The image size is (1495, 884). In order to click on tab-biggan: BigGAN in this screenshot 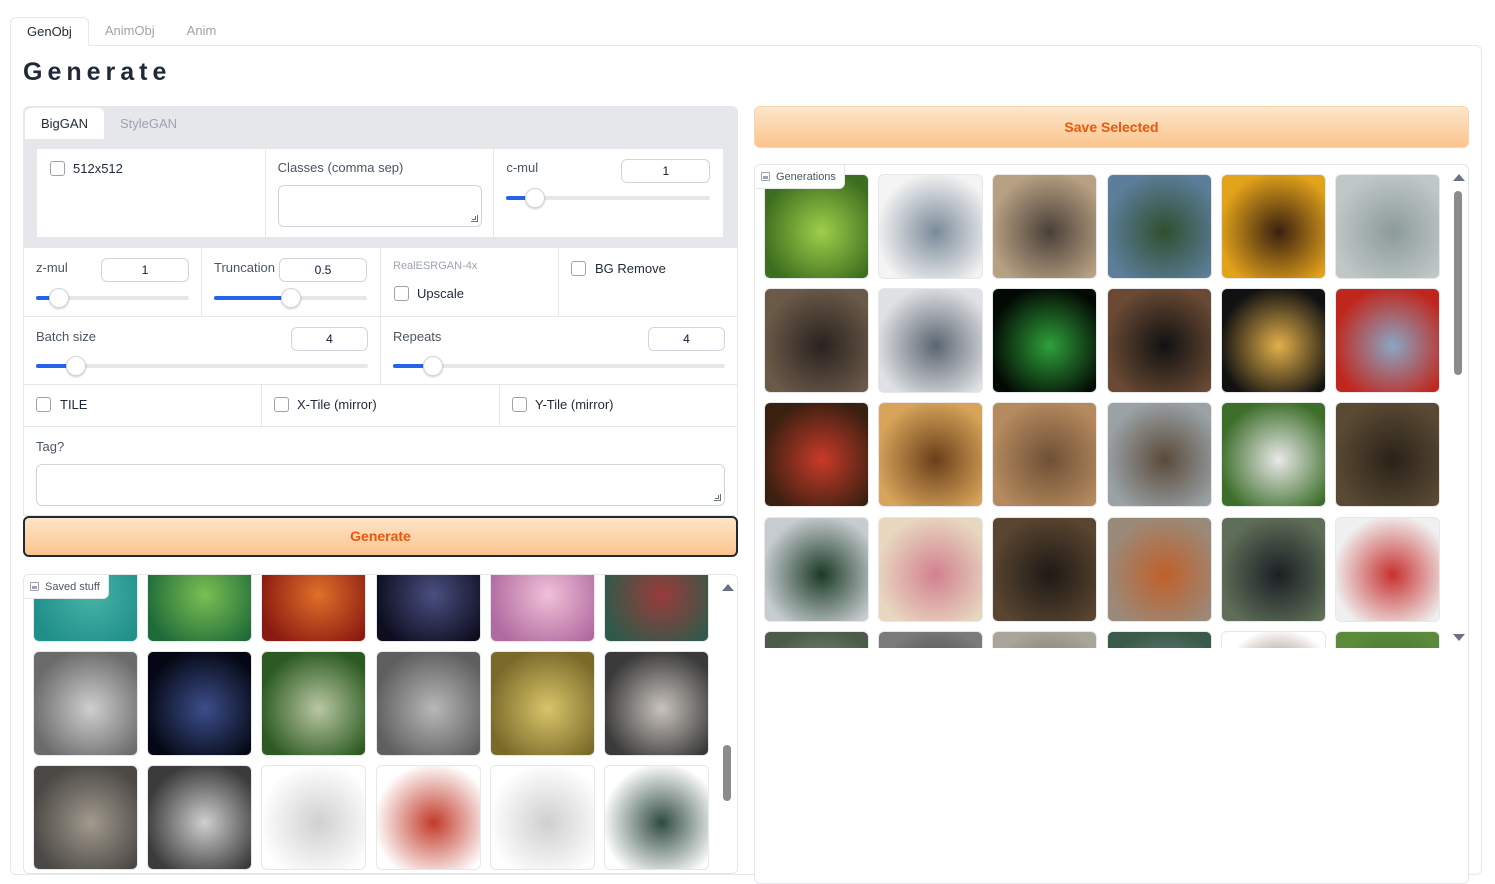, I will do `click(64, 123)`.